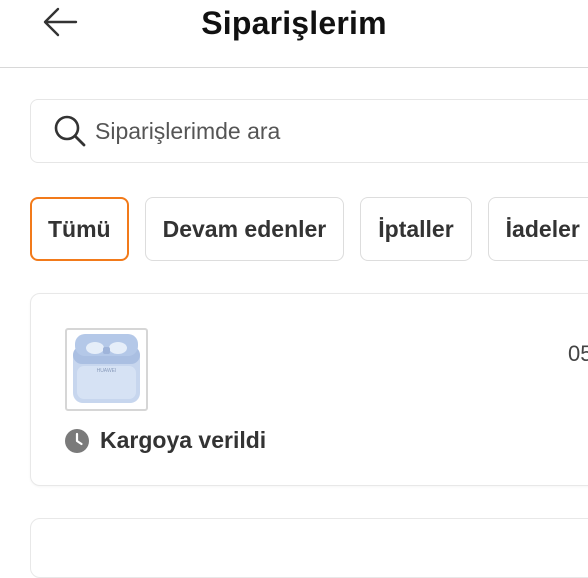  I want to click on filter-chip-all: Tümü, so click(79, 229).